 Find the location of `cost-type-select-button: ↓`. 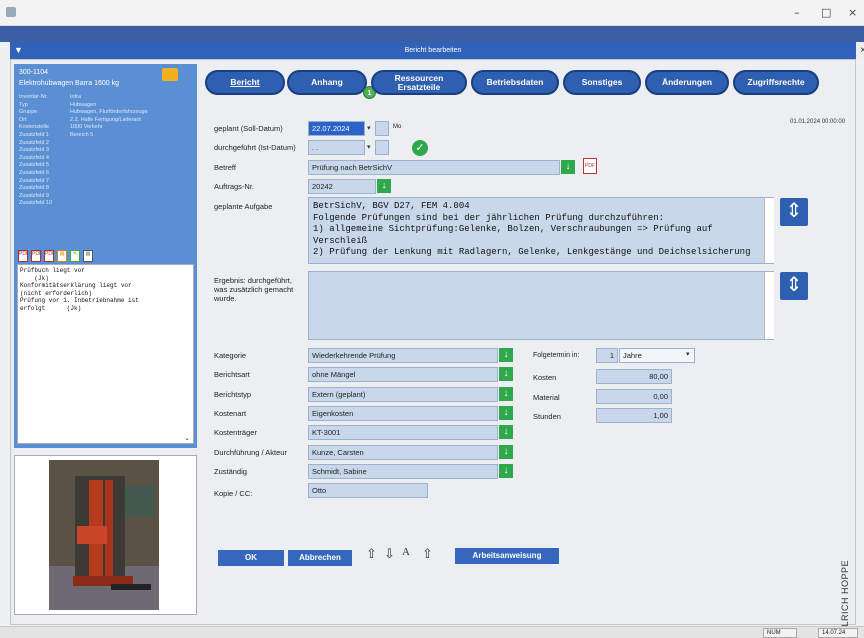

cost-type-select-button: ↓ is located at coordinates (506, 412).